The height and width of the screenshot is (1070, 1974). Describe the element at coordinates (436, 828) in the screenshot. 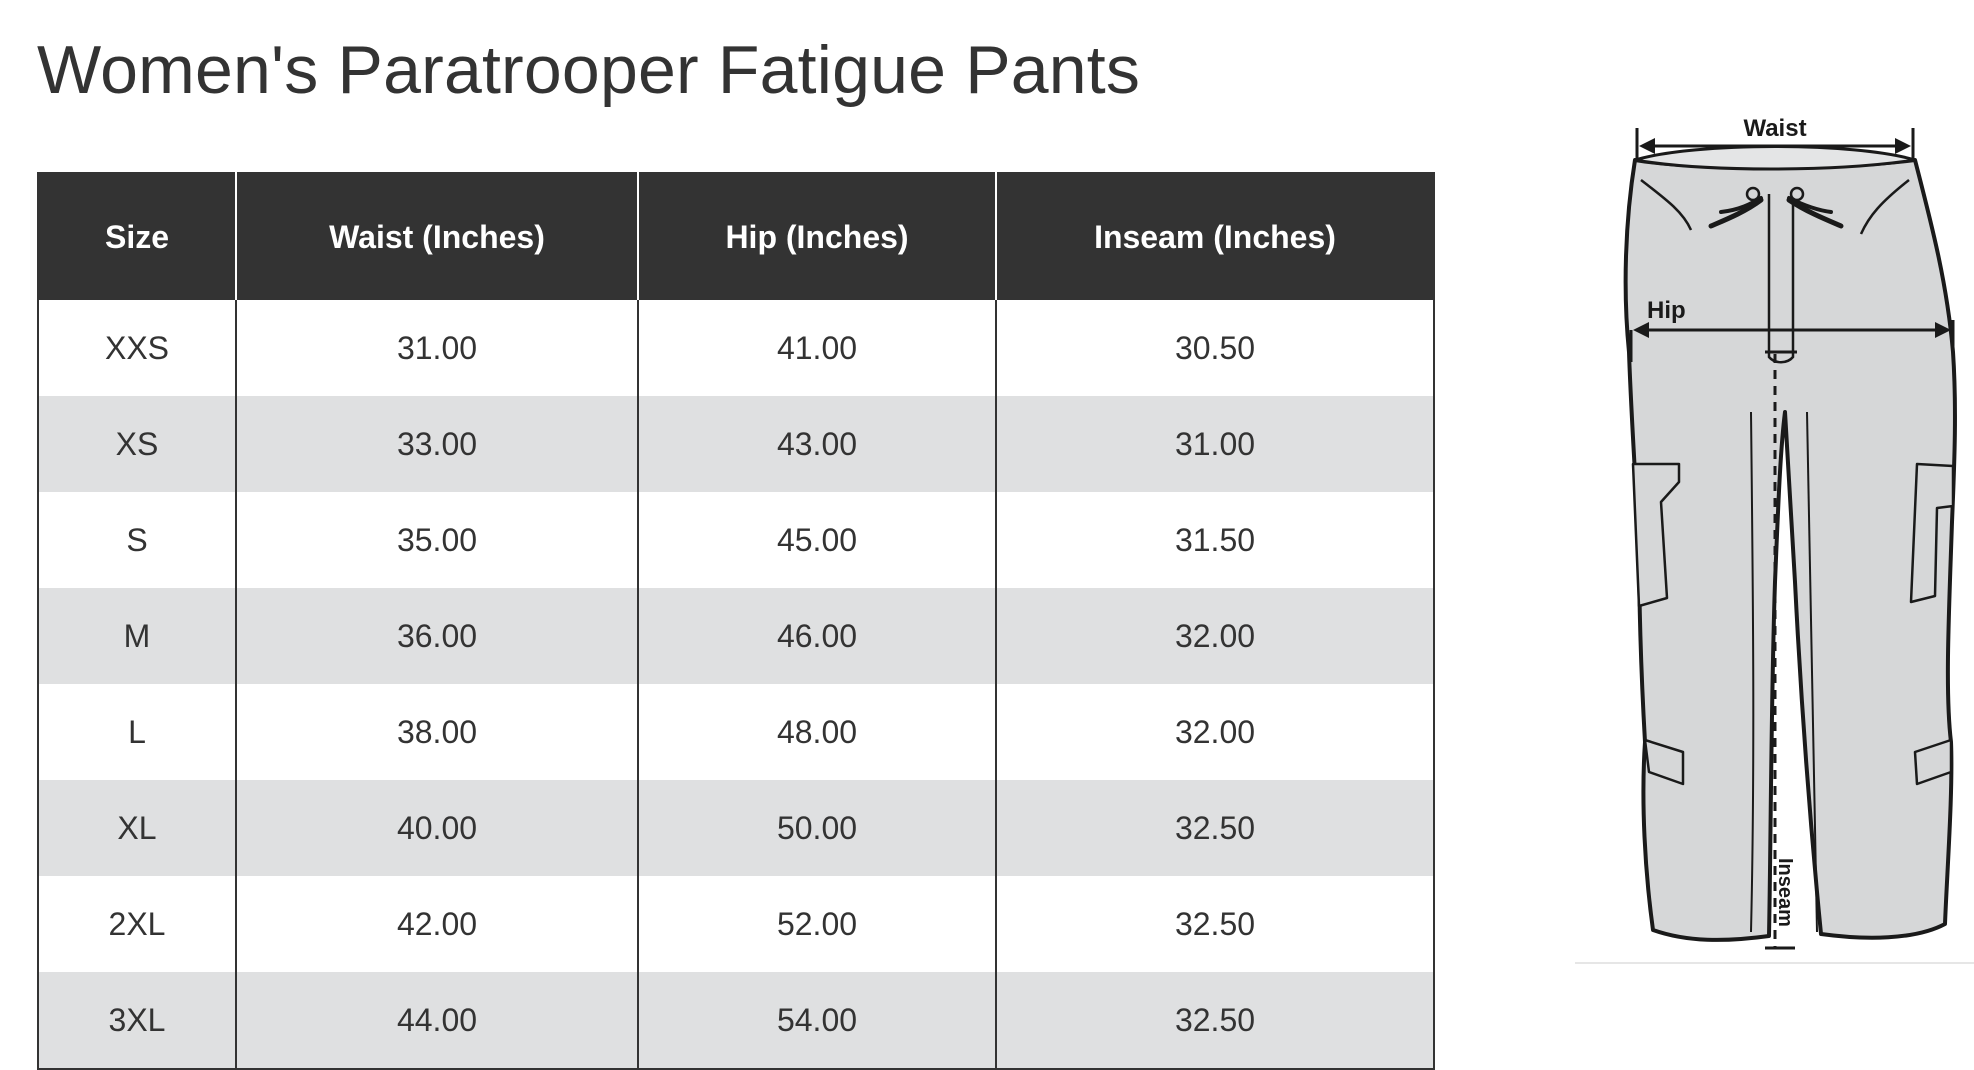

I see `cell-waist: 40.00` at that location.